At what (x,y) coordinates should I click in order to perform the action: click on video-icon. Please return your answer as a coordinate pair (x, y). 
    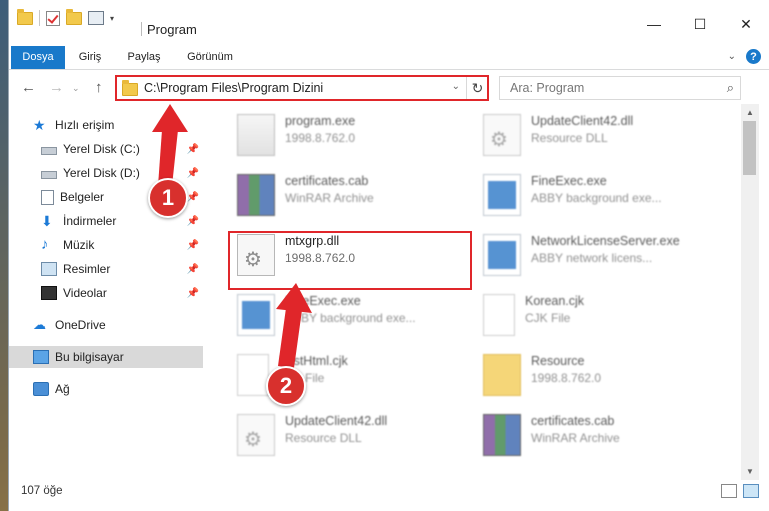
    Looking at the image, I should click on (49, 293).